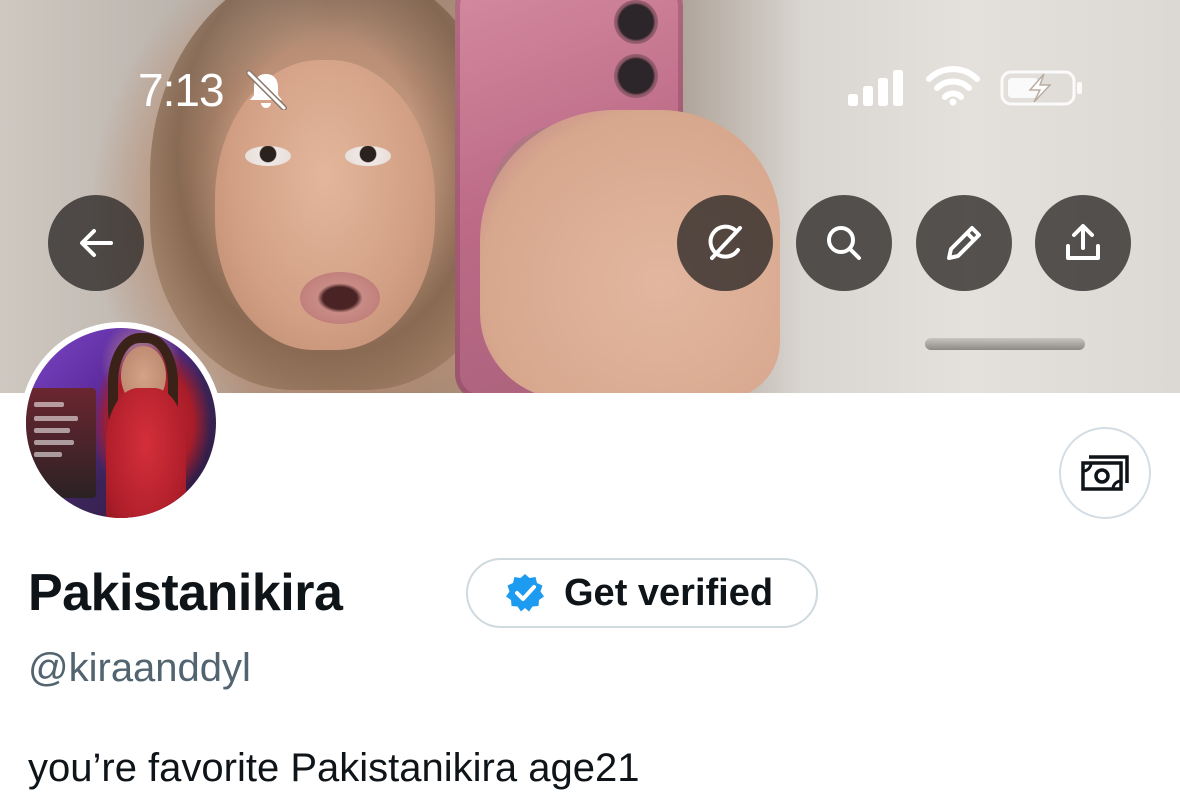  What do you see at coordinates (334, 768) in the screenshot?
I see `profile-bio: you’re favorite Pakistanikira age21` at bounding box center [334, 768].